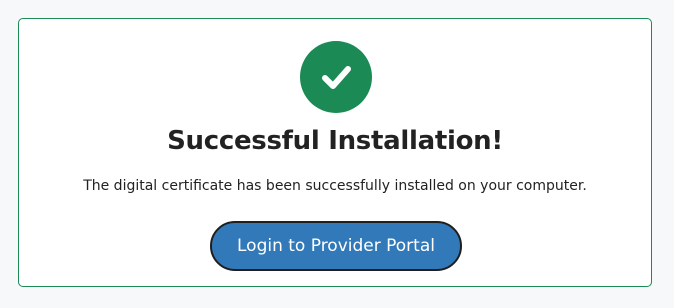 The width and height of the screenshot is (674, 308). I want to click on checkmark-icon, so click(336, 77).